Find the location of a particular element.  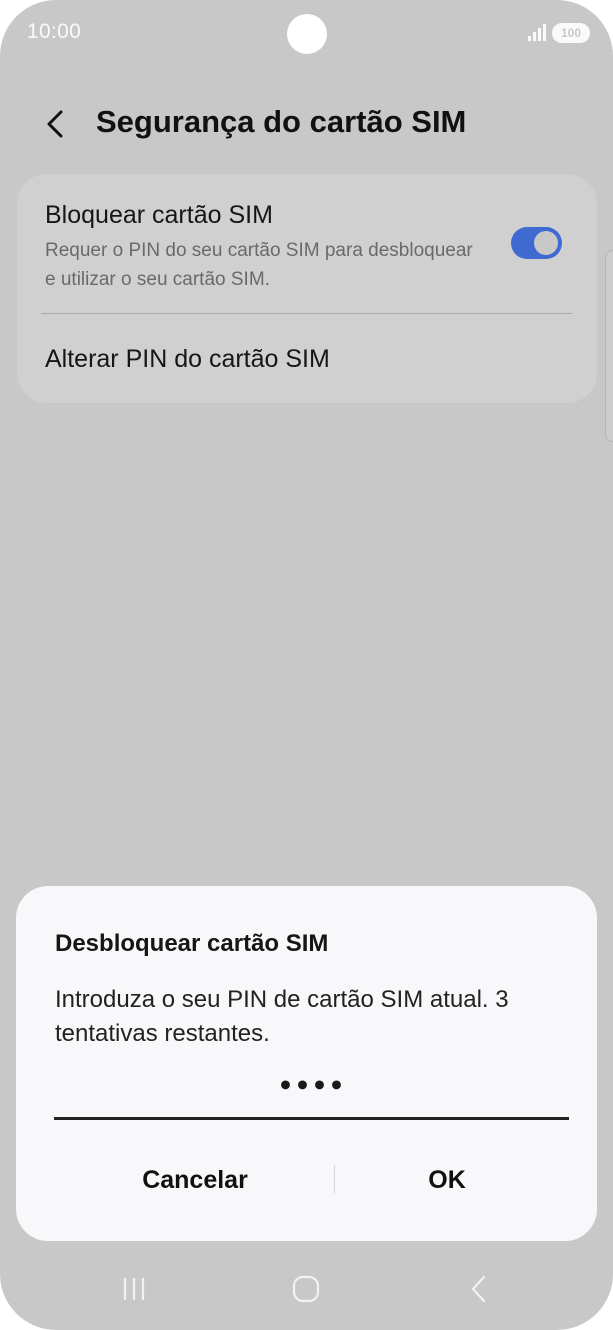

pin-input is located at coordinates (311, 1094).